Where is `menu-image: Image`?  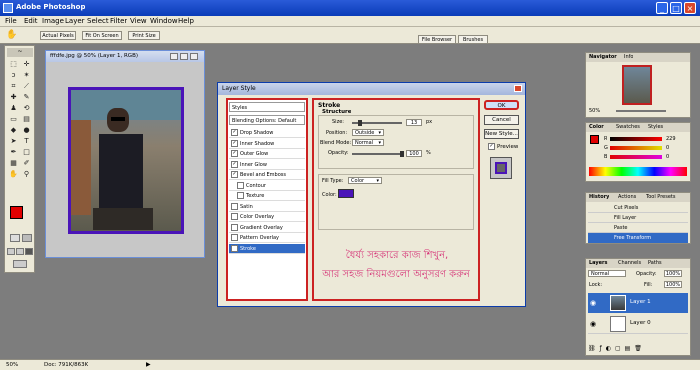
menu-image: Image is located at coordinates (53, 21).